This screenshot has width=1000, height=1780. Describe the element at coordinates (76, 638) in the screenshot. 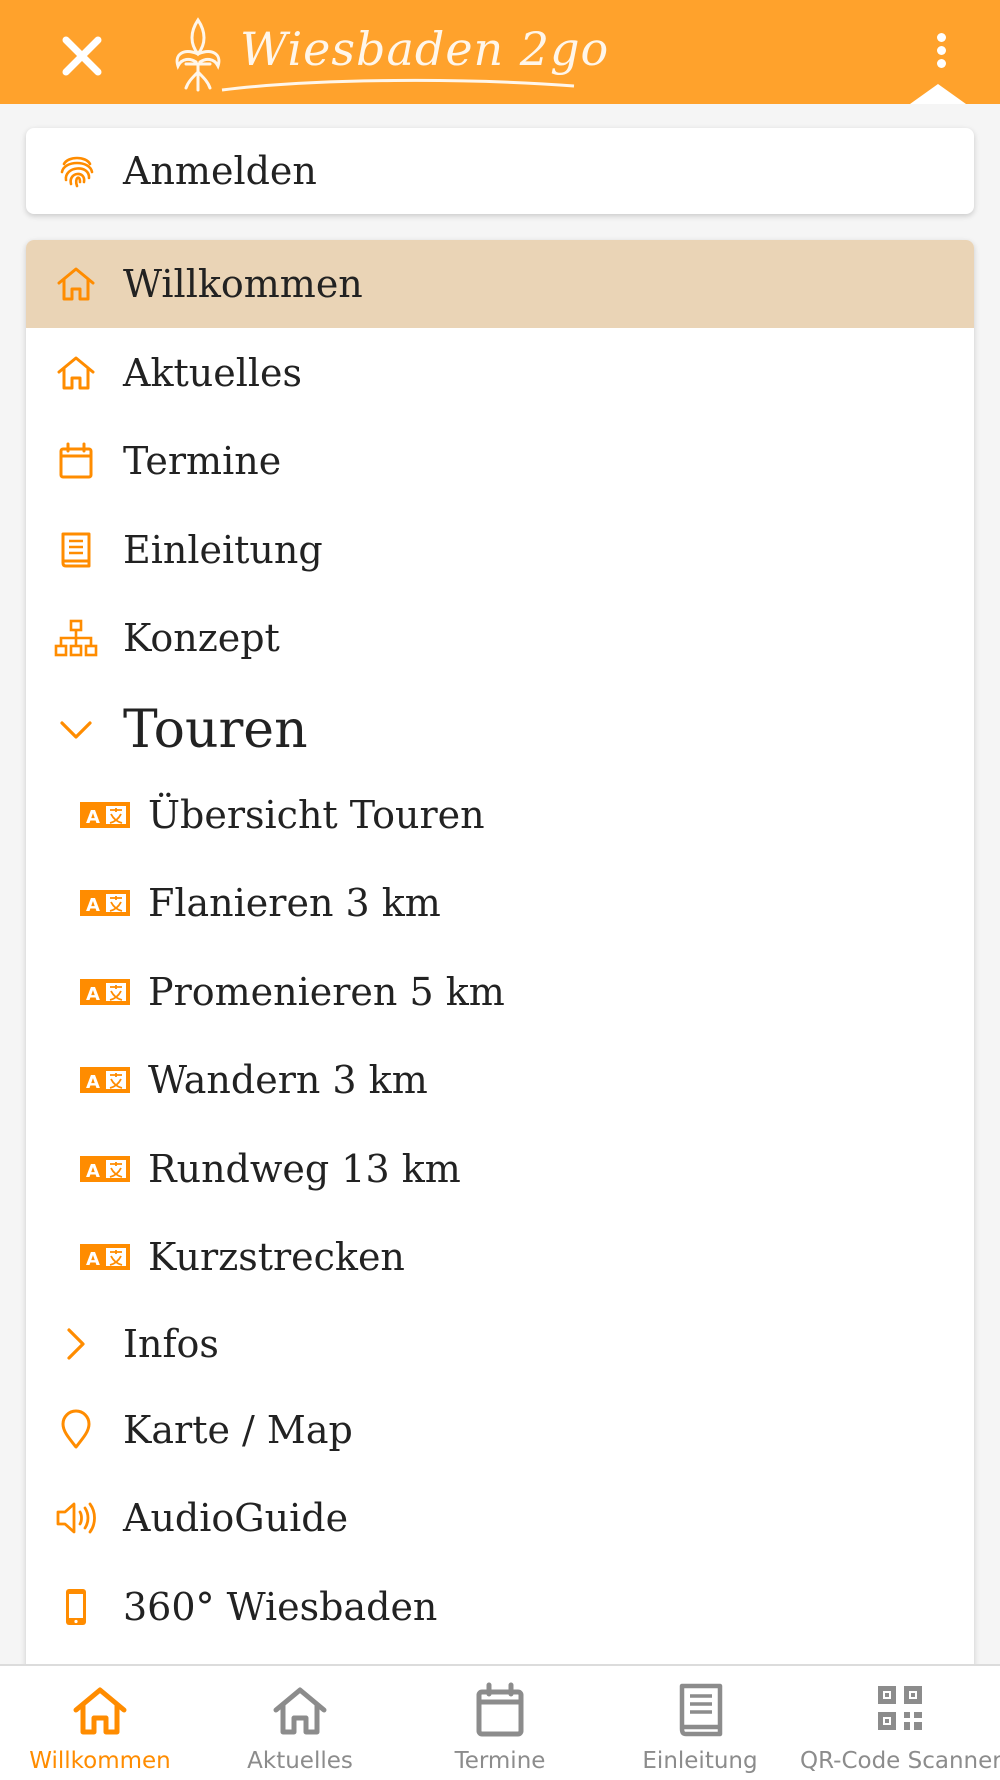

I see `sitemap-icon` at that location.